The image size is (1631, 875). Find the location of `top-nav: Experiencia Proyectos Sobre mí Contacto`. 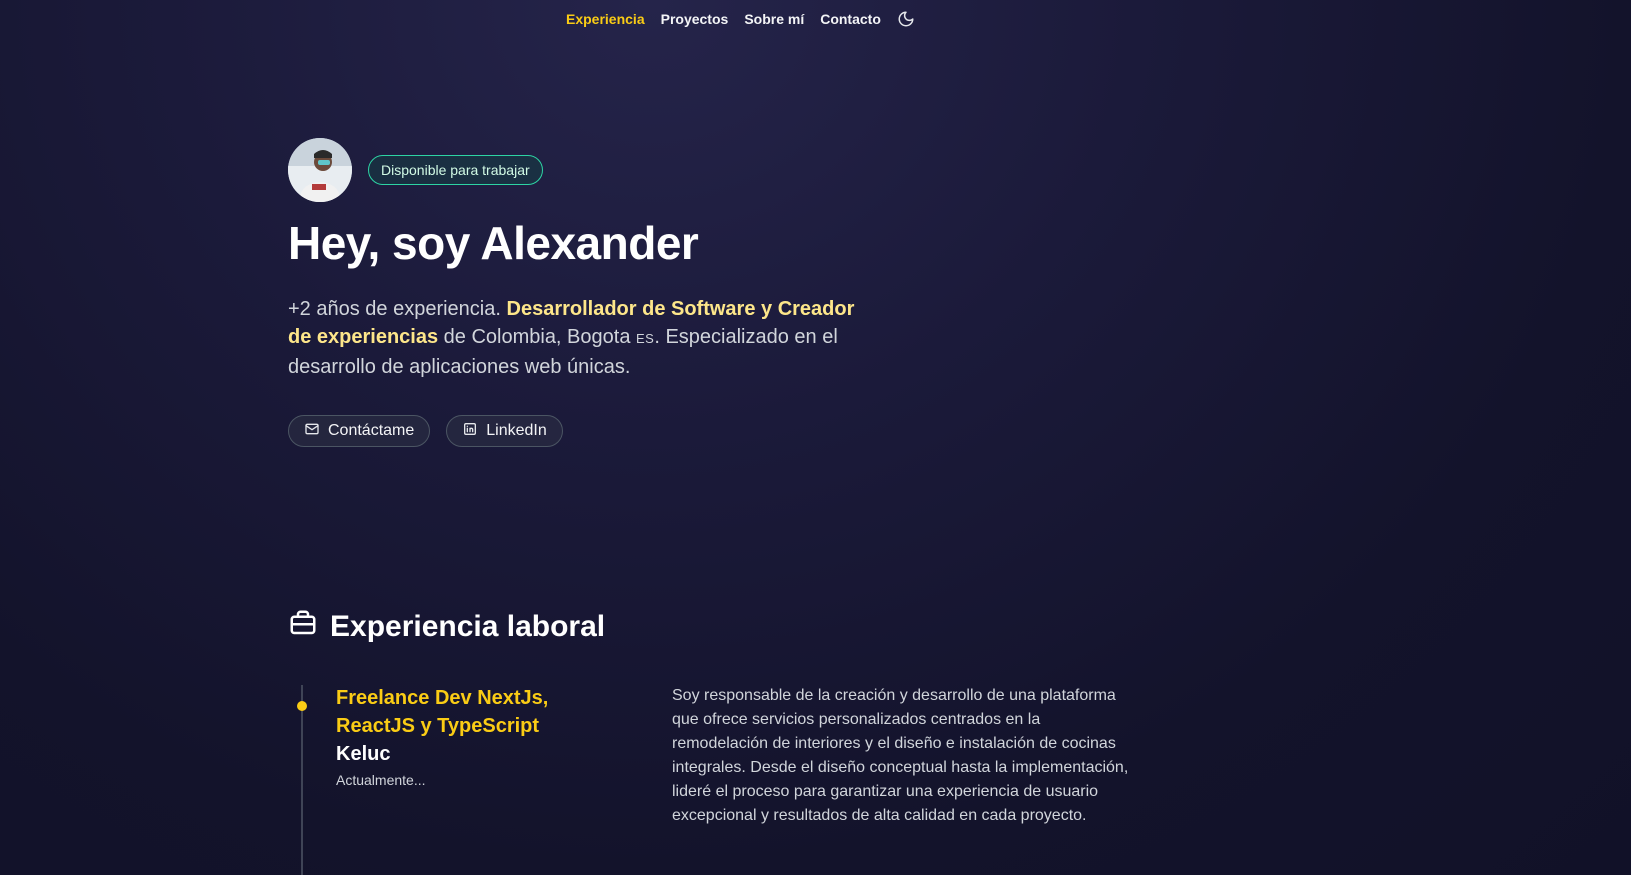

top-nav: Experiencia Proyectos Sobre mí Contacto is located at coordinates (740, 19).